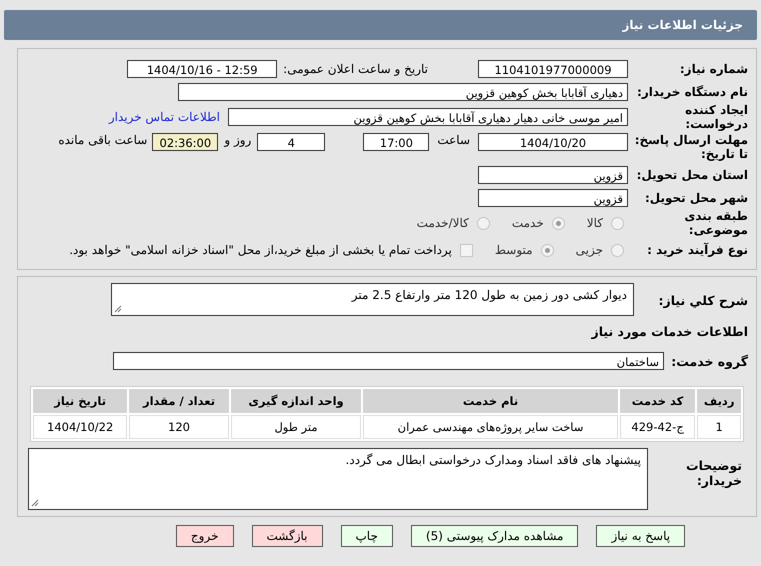  What do you see at coordinates (715, 223) in the screenshot?
I see `field-label: طبقه بندی موضوعی:` at bounding box center [715, 223].